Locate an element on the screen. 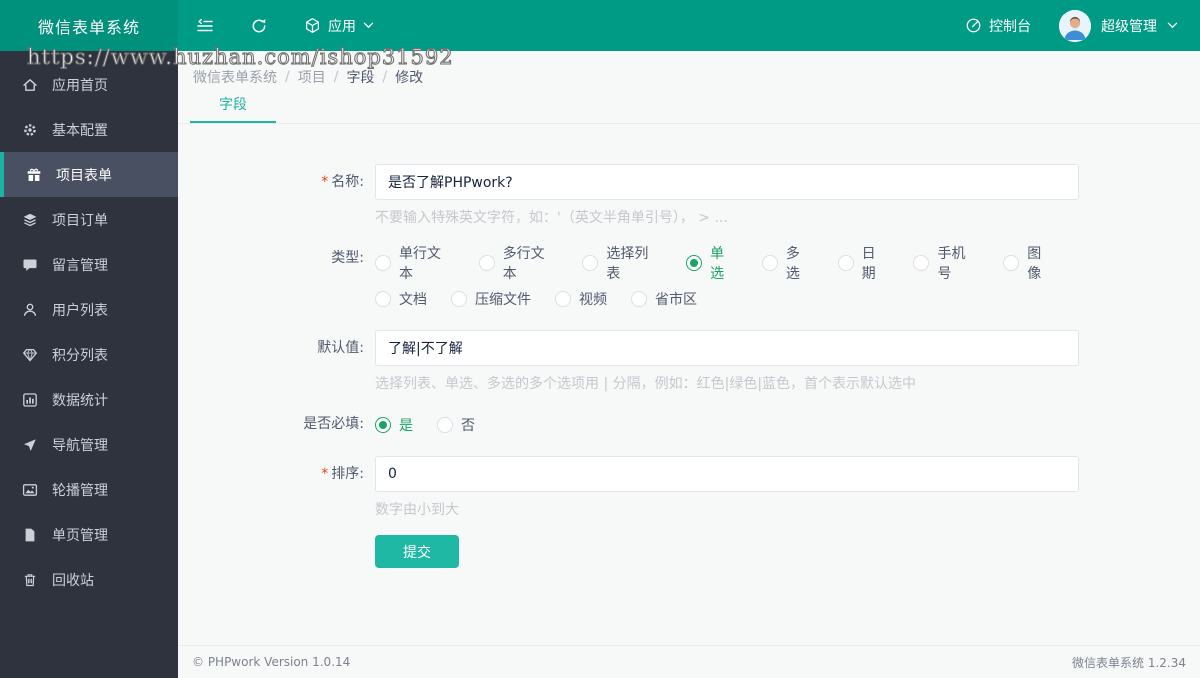 Image resolution: width=1200 pixels, height=678 pixels. radio-select-list: 选择列表 is located at coordinates (622, 263).